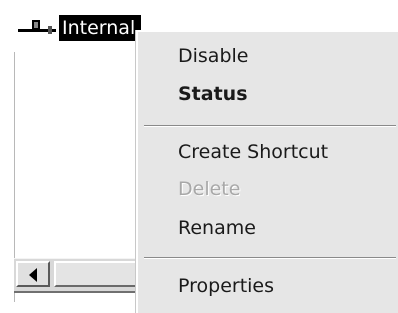 This screenshot has width=398, height=313. Describe the element at coordinates (37, 27) in the screenshot. I see `network-connection-icon` at that location.